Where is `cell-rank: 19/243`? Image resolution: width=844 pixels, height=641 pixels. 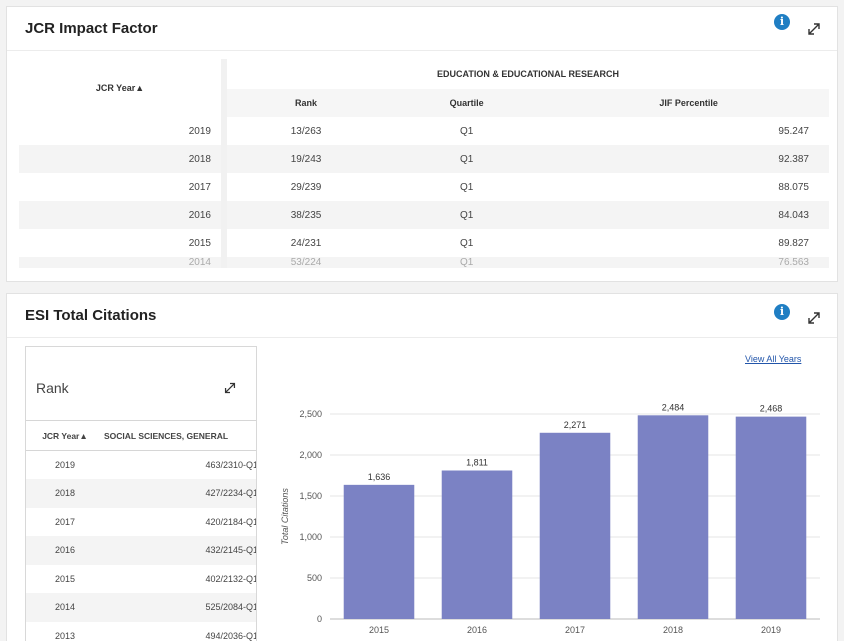 cell-rank: 19/243 is located at coordinates (305, 159).